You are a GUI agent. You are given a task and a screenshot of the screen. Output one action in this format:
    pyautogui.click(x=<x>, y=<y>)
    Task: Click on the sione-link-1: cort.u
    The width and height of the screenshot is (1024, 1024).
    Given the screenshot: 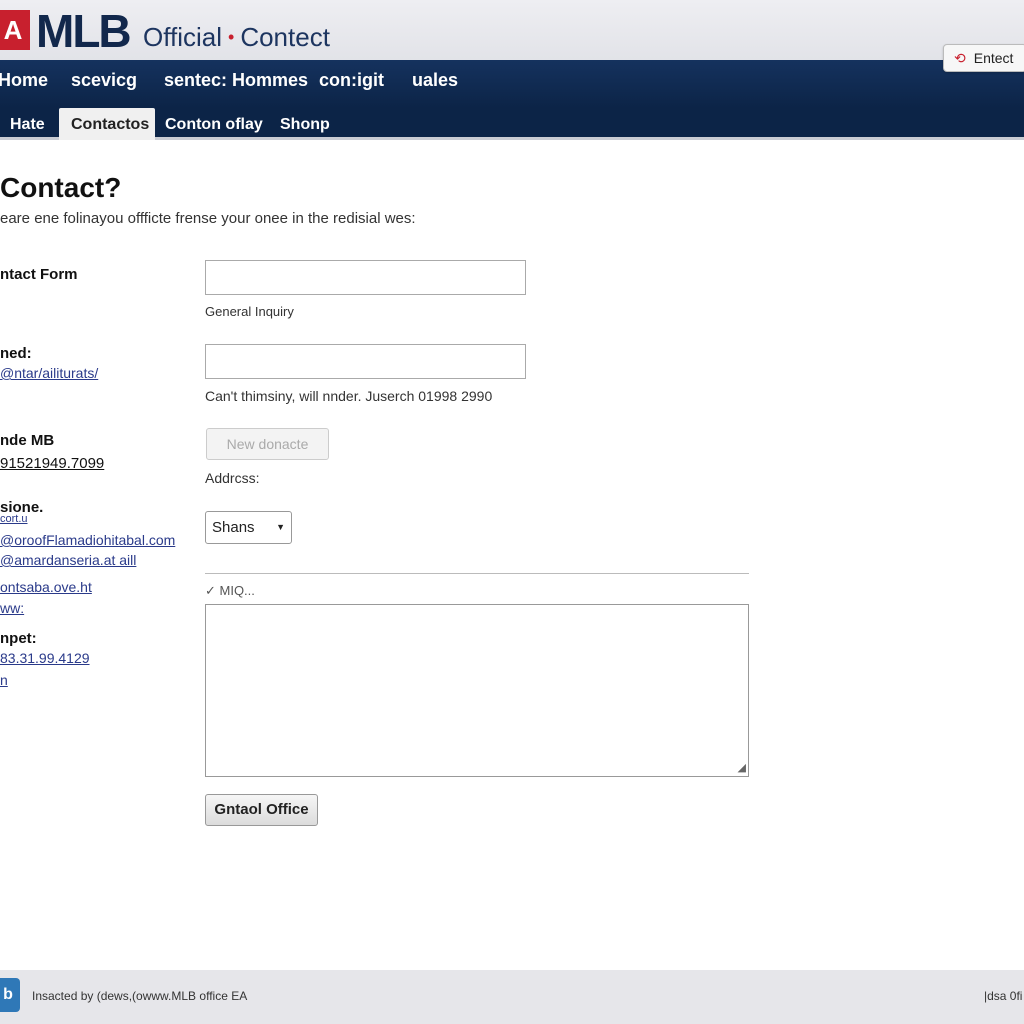 What is the action you would take?
    pyautogui.click(x=14, y=519)
    